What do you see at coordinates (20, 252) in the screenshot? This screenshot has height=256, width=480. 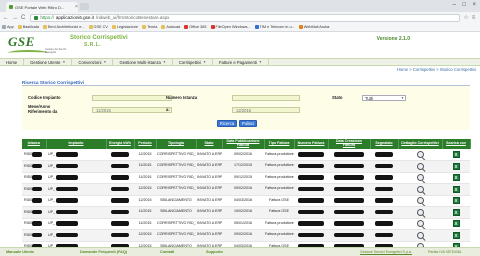 I see `footer-link-manuale: Manuale Utente` at bounding box center [20, 252].